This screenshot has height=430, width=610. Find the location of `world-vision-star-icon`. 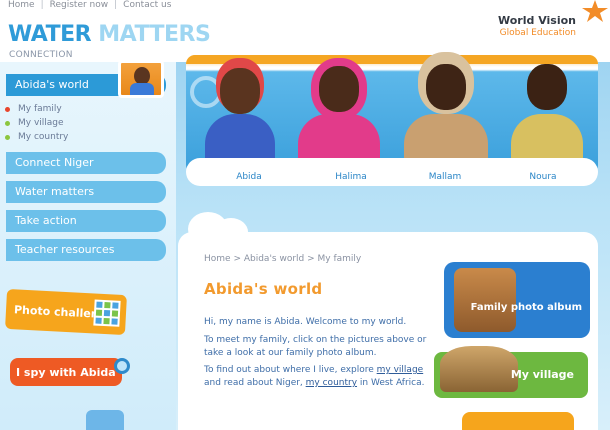

world-vision-star-icon is located at coordinates (595, 11).